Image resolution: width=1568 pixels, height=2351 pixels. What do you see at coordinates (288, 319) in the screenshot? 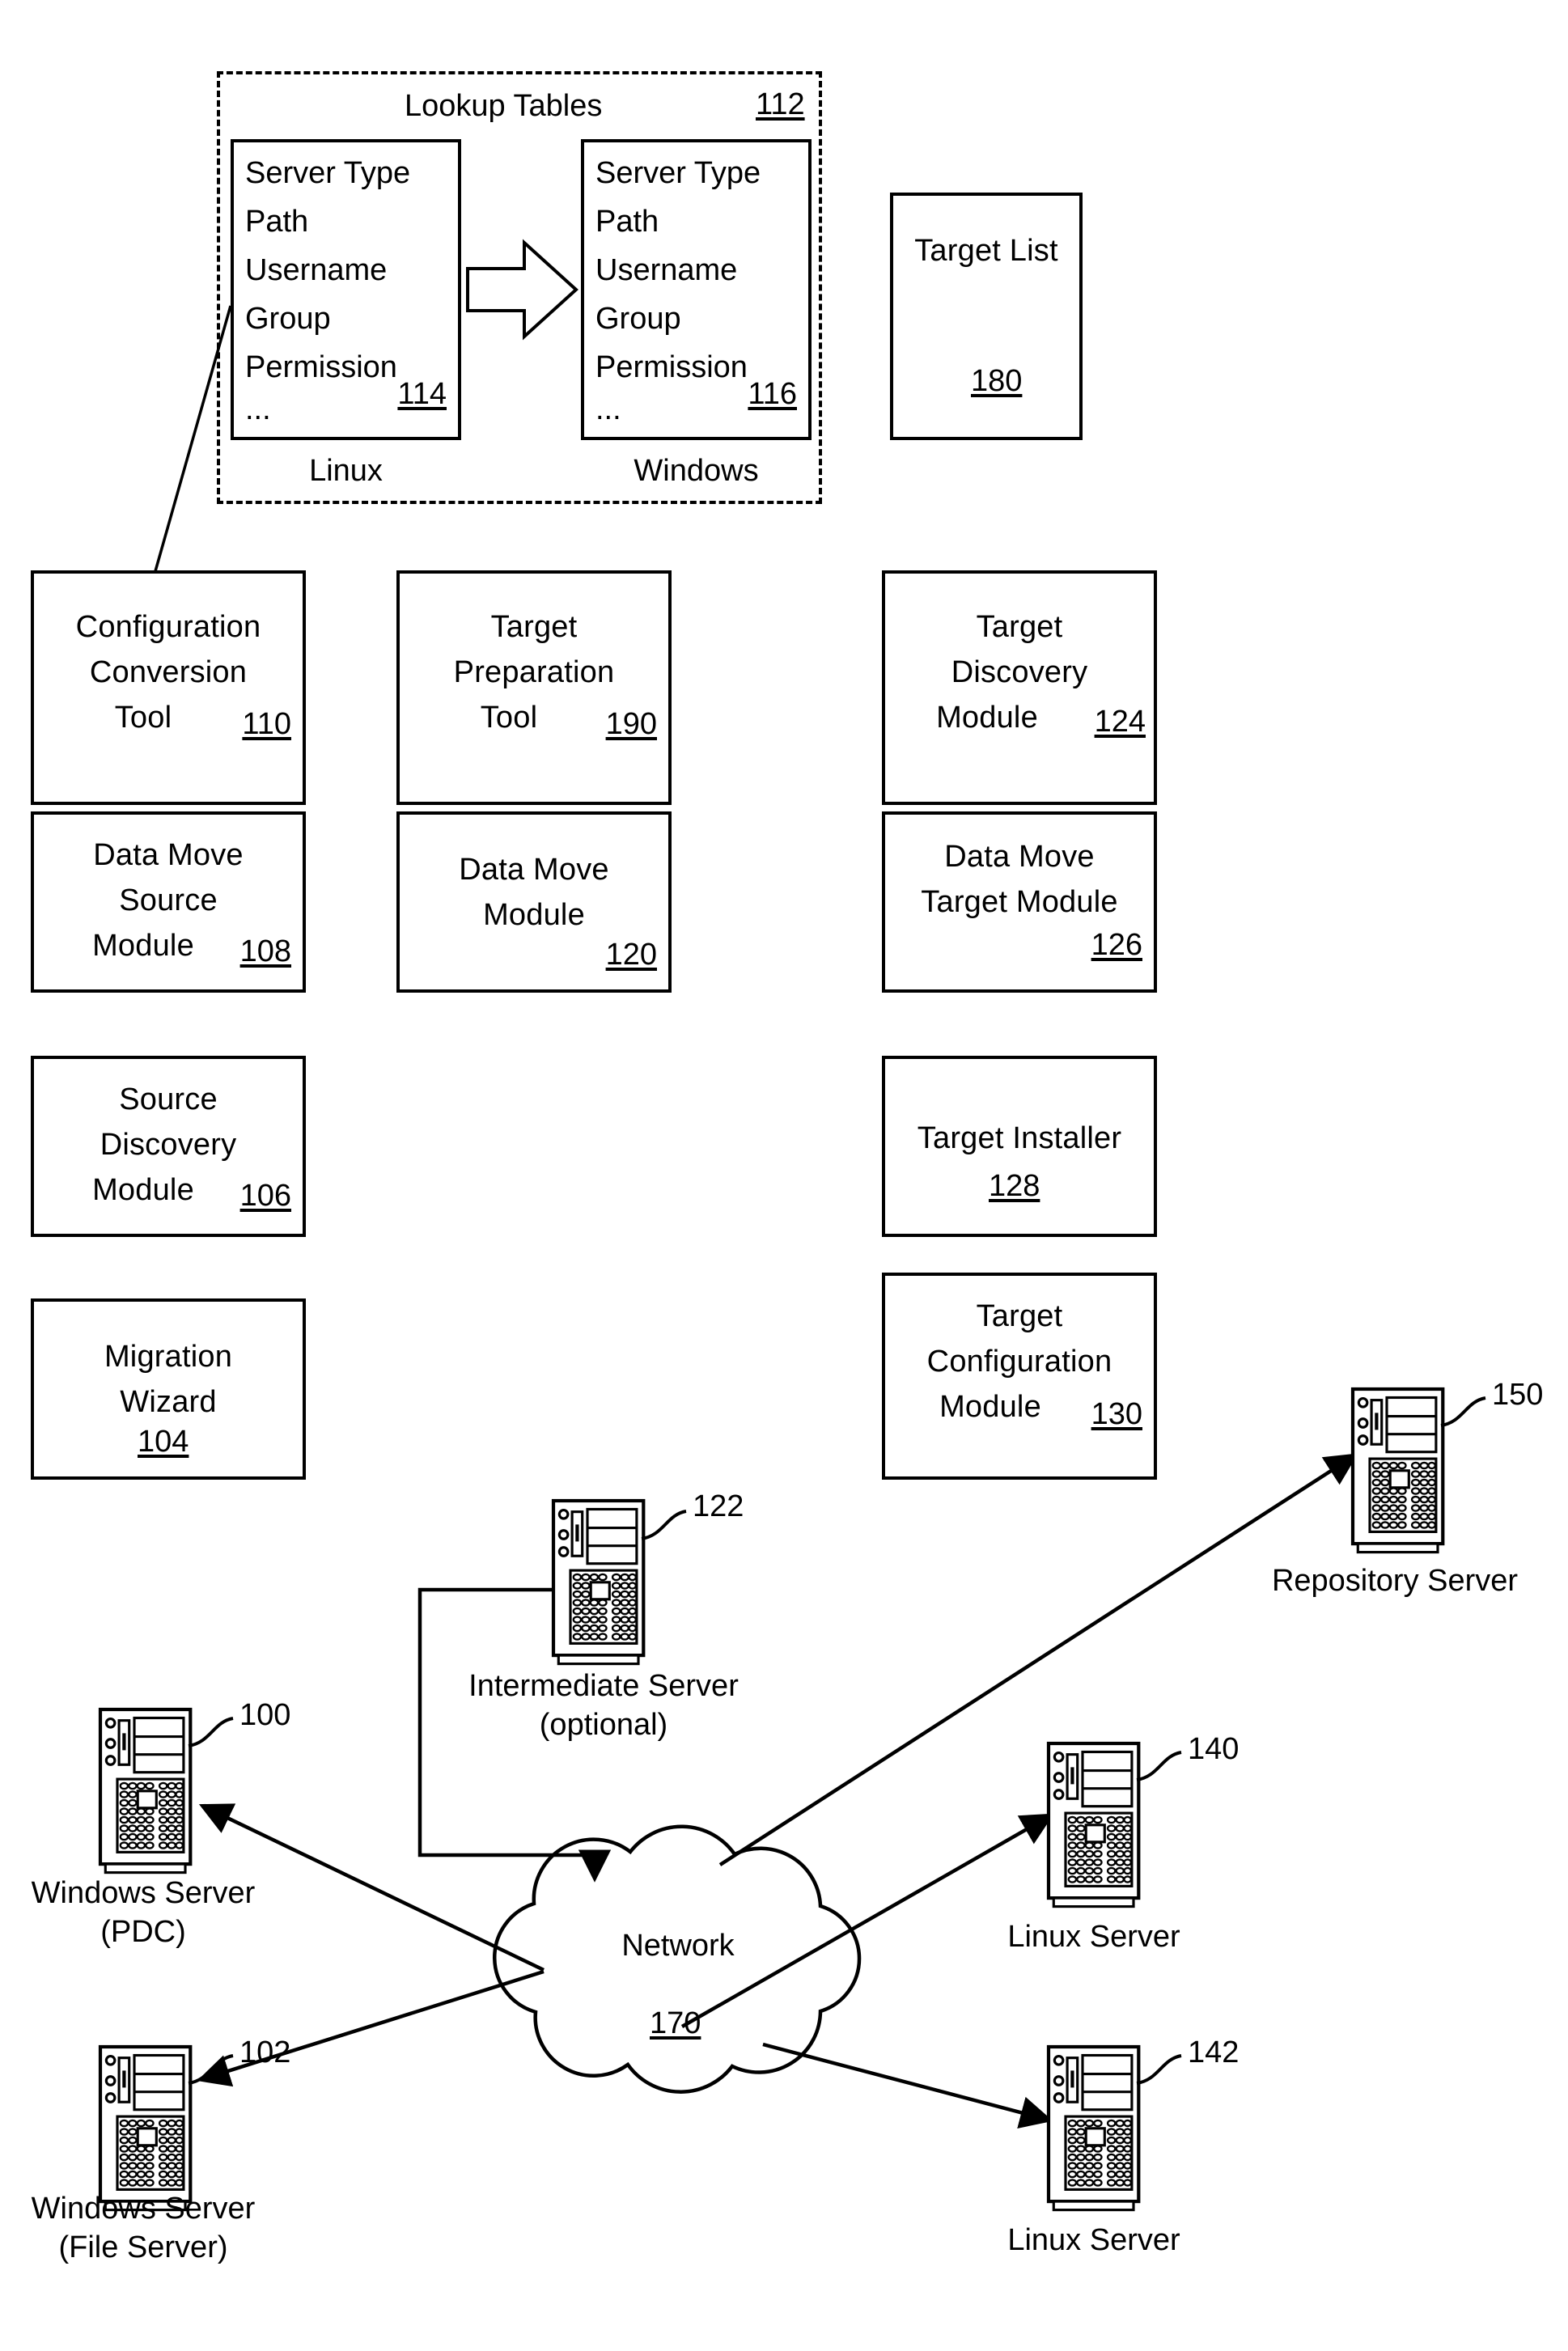
I see `lookup-row-linux-3: Group` at bounding box center [288, 319].